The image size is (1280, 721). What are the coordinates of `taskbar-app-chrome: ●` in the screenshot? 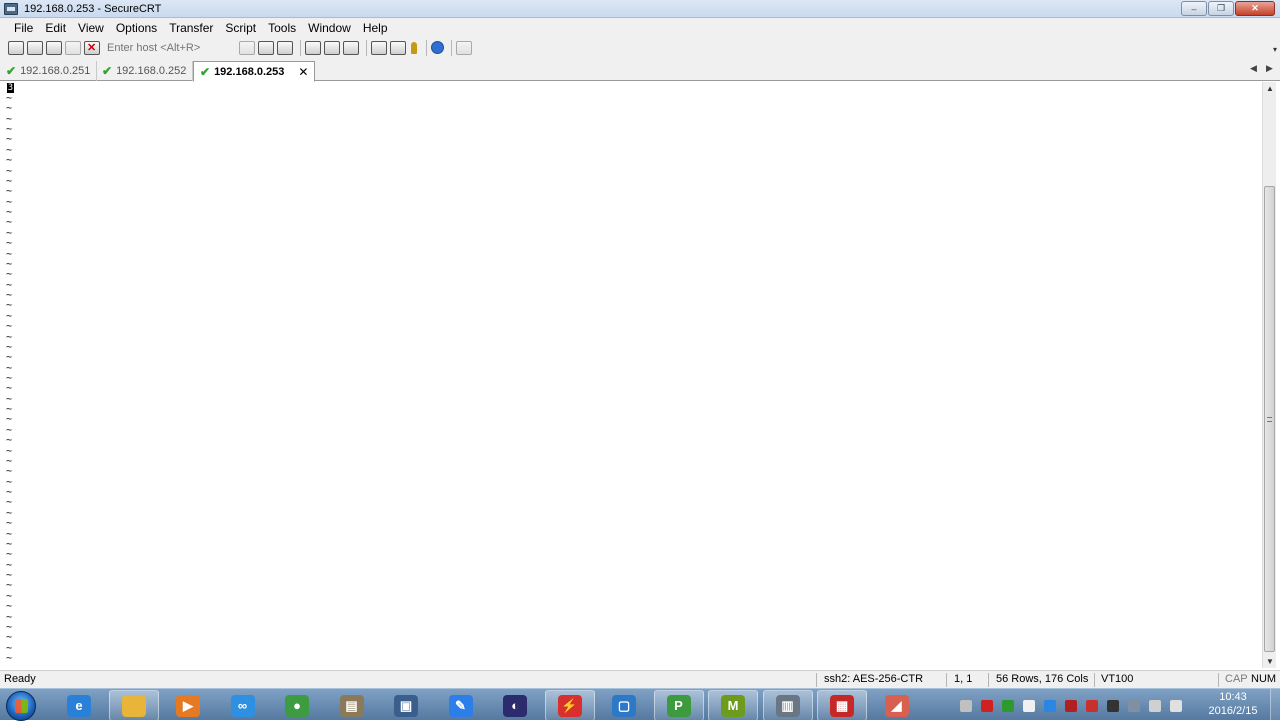 It's located at (297, 705).